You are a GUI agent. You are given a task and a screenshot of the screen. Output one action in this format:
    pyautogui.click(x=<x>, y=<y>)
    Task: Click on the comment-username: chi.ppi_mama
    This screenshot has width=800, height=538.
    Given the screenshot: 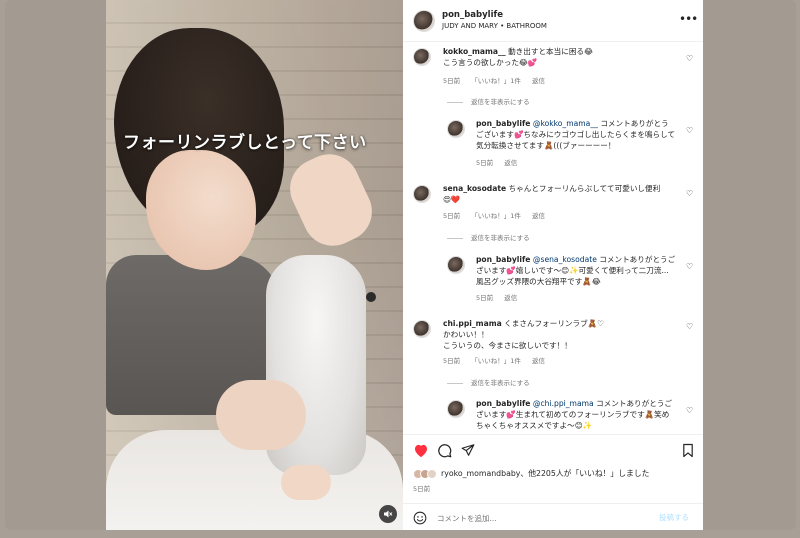 What is the action you would take?
    pyautogui.click(x=472, y=323)
    